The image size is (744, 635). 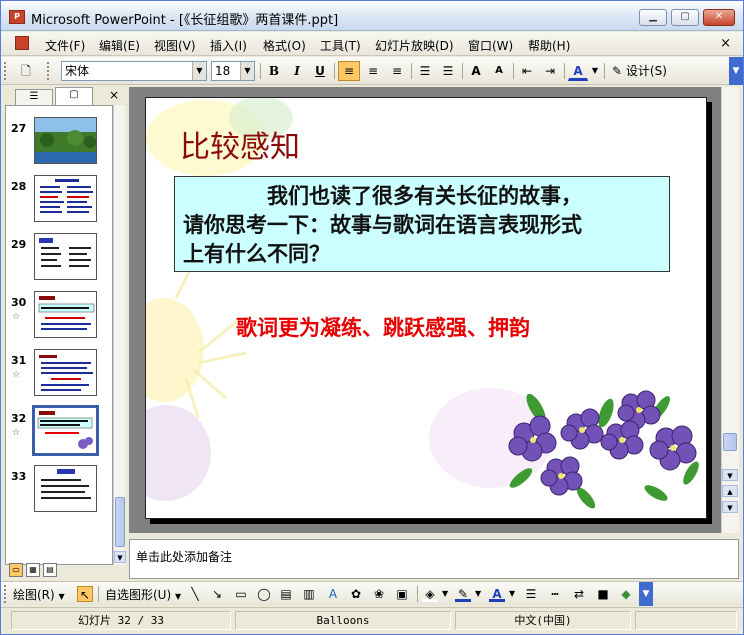 I want to click on fill-color-dropdown: ▼, so click(x=445, y=593).